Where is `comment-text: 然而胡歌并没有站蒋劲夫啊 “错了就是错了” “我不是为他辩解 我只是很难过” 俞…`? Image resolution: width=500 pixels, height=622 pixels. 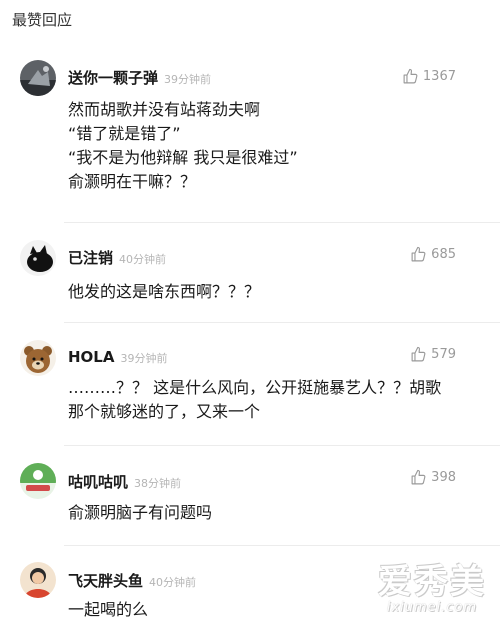
comment-text: 然而胡歌并没有站蒋劲夫啊 “错了就是错了” “我不是为他辩解 我只是很难过” 俞… is located at coordinates (183, 145).